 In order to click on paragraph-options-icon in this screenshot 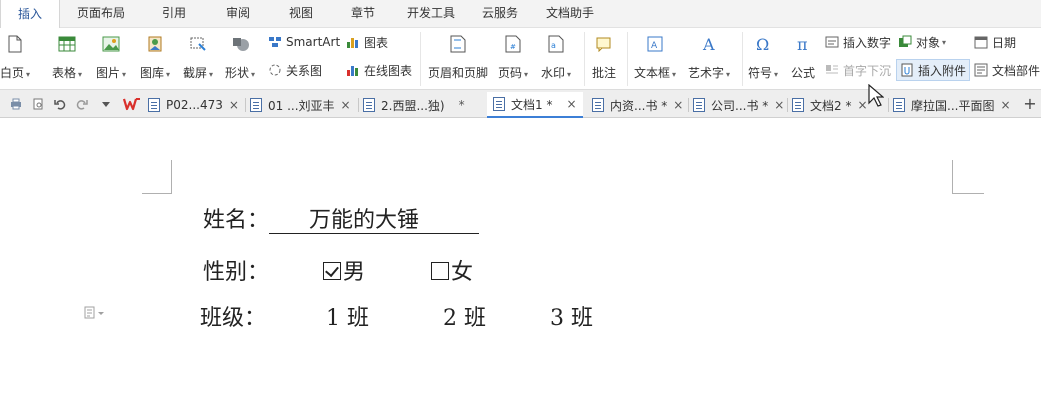, I will do `click(94, 313)`.